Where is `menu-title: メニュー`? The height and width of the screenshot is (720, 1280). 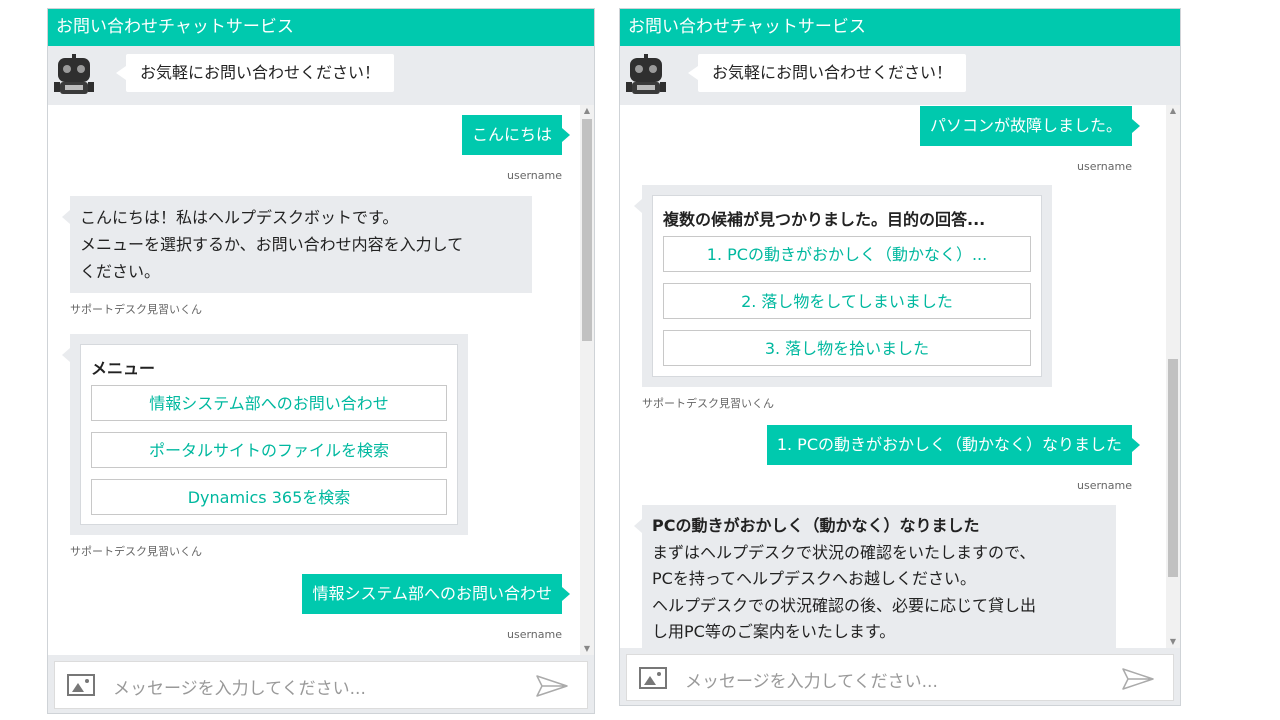
menu-title: メニュー is located at coordinates (123, 368).